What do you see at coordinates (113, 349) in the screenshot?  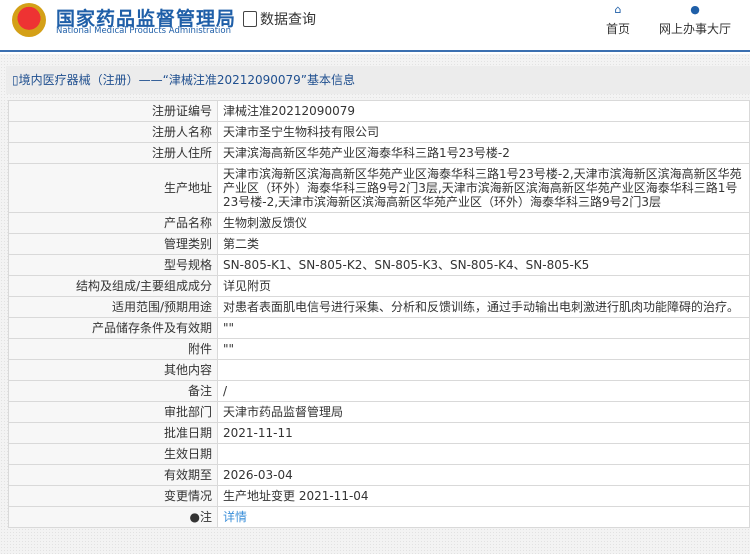 I see `field-label: 附件` at bounding box center [113, 349].